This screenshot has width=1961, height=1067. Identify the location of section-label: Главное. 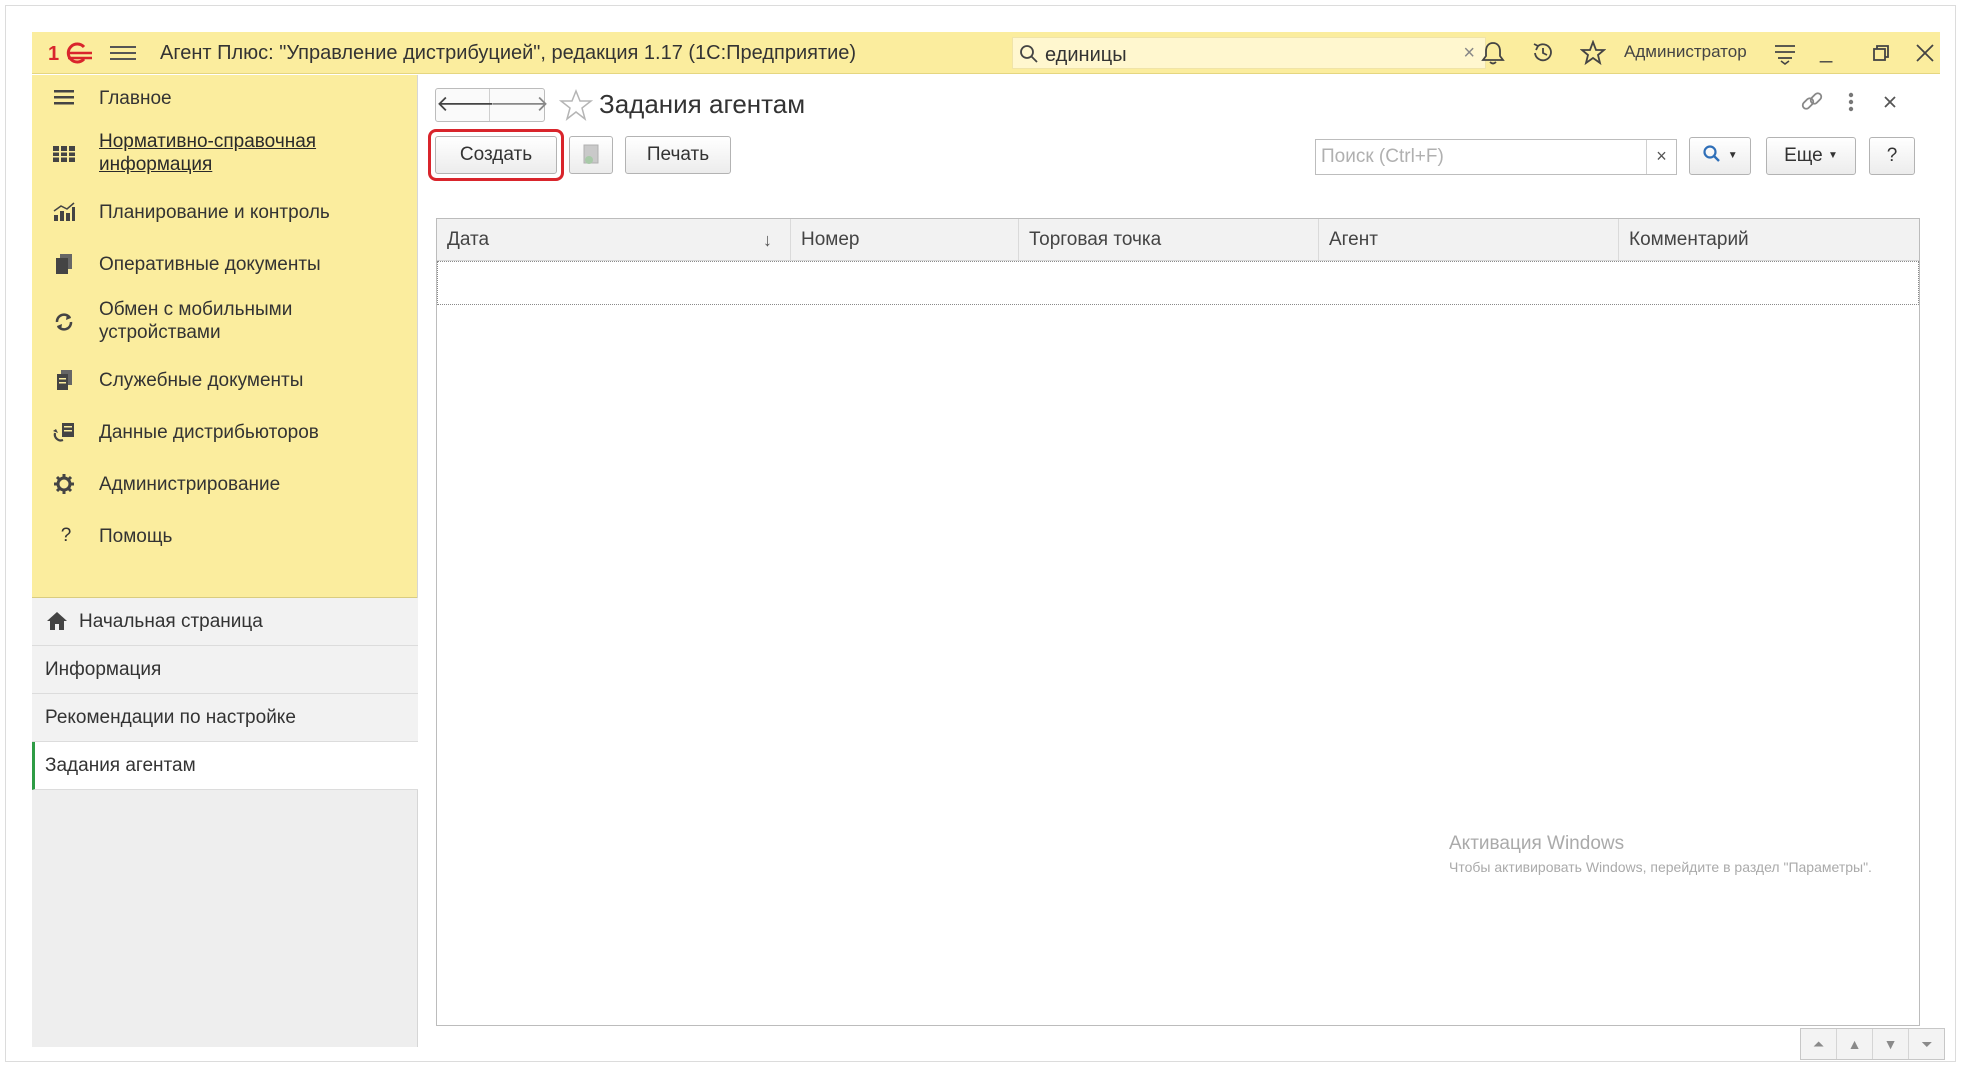
(135, 98).